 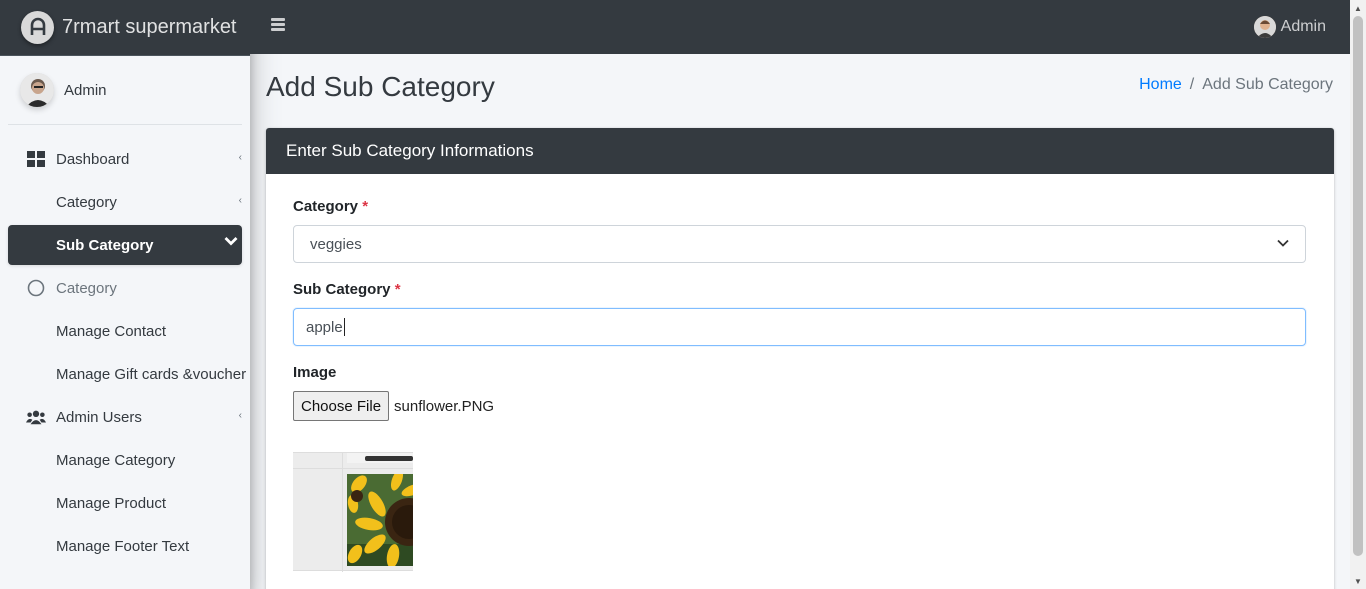 I want to click on sidebar-item-label: Sub Category, so click(x=105, y=245).